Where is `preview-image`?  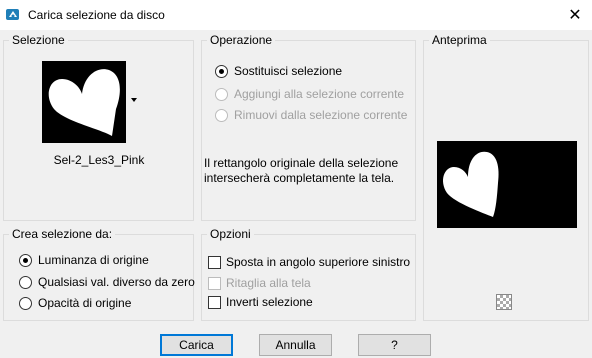
preview-image is located at coordinates (507, 184).